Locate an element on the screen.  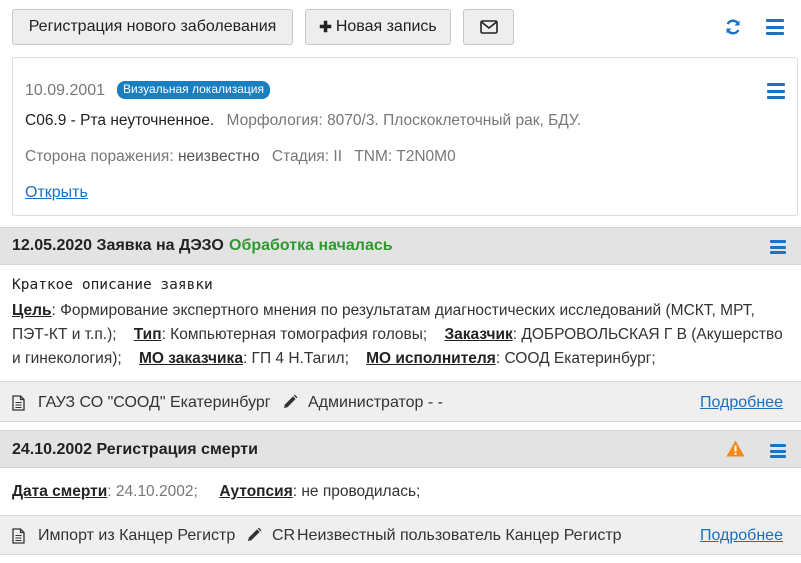
request-details-link: Подробнее is located at coordinates (741, 403).